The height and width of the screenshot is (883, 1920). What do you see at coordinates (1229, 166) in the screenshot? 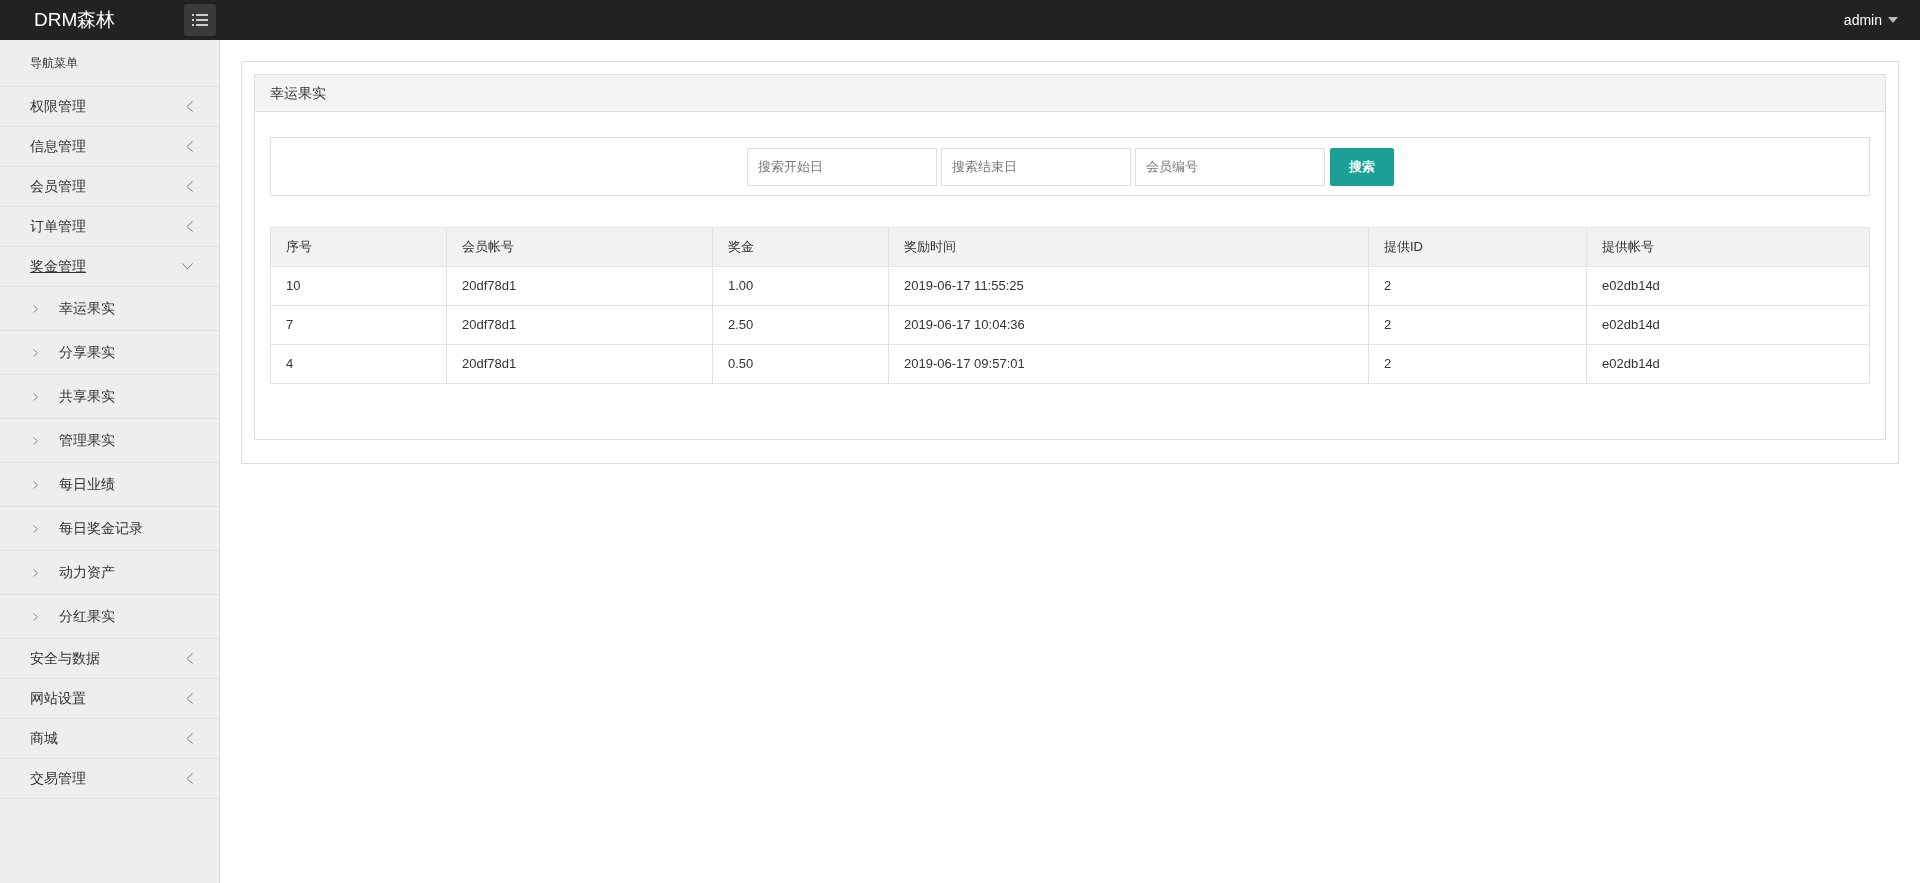
I see `search-field: 会员编号` at bounding box center [1229, 166].